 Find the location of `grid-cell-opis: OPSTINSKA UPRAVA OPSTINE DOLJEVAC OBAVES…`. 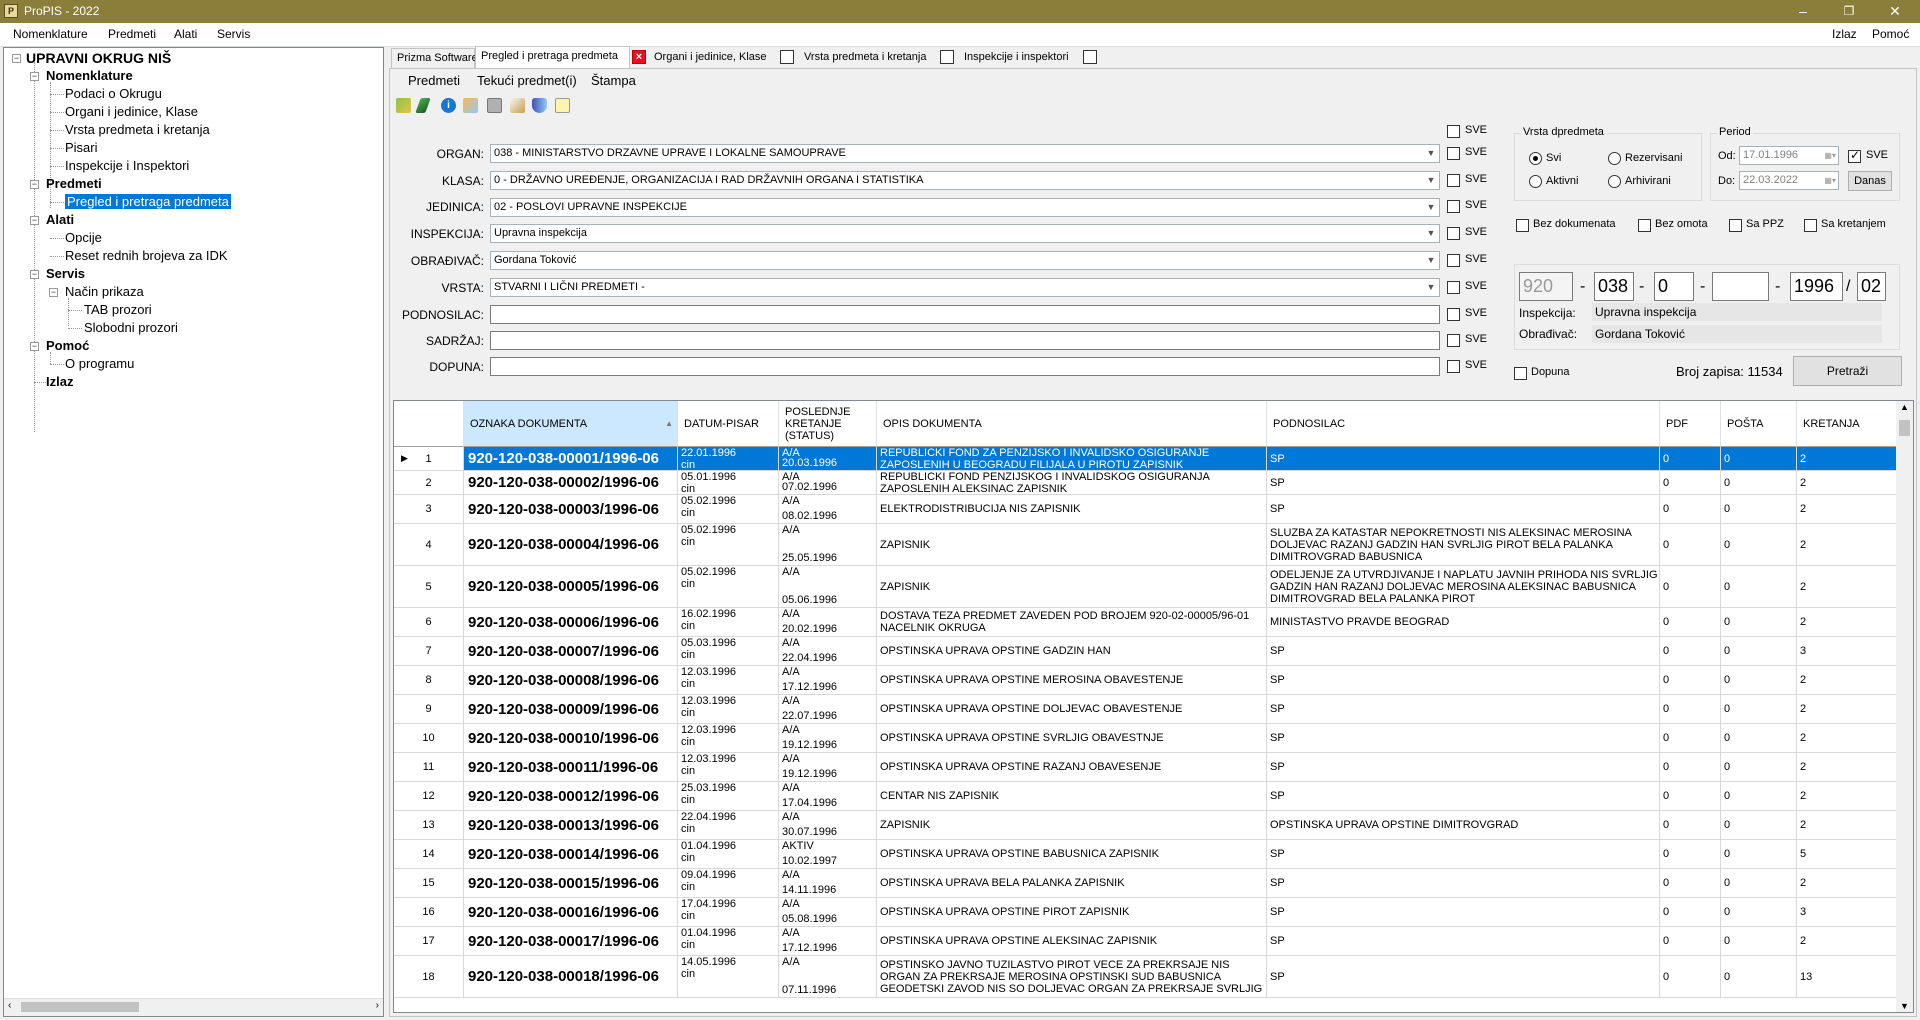

grid-cell-opis: OPSTINSKA UPRAVA OPSTINE DOLJEVAC OBAVES… is located at coordinates (1072, 709).